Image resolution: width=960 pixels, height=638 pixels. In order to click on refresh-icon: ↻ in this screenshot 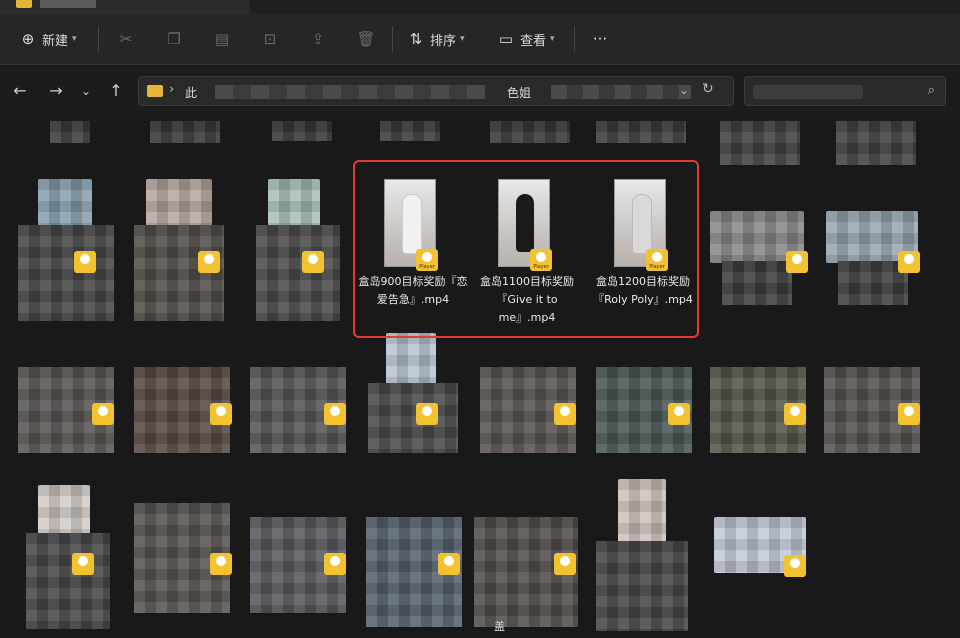, I will do `click(708, 89)`.